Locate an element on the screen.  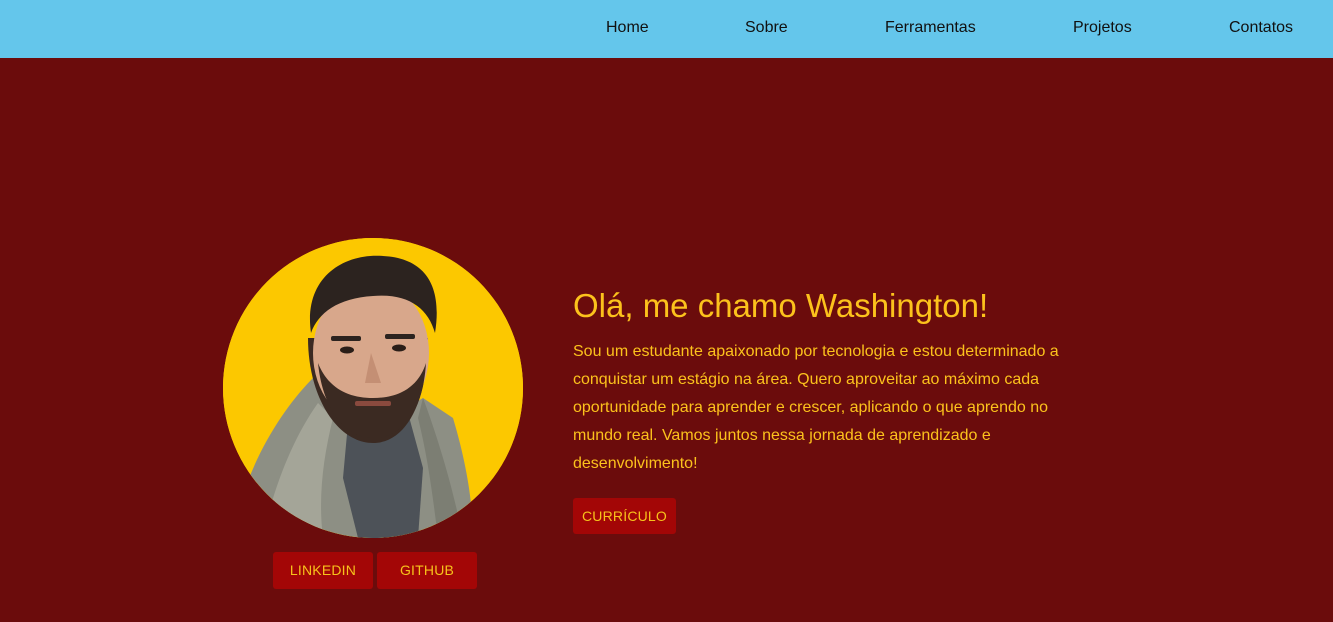
nav-projetos-link: Projetos is located at coordinates (1102, 28).